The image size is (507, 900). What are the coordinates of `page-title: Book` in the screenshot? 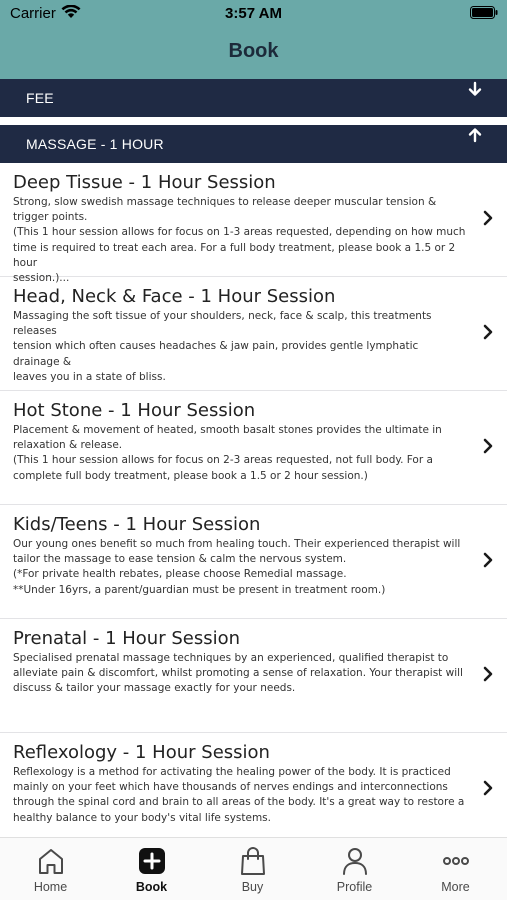 It's located at (253, 51).